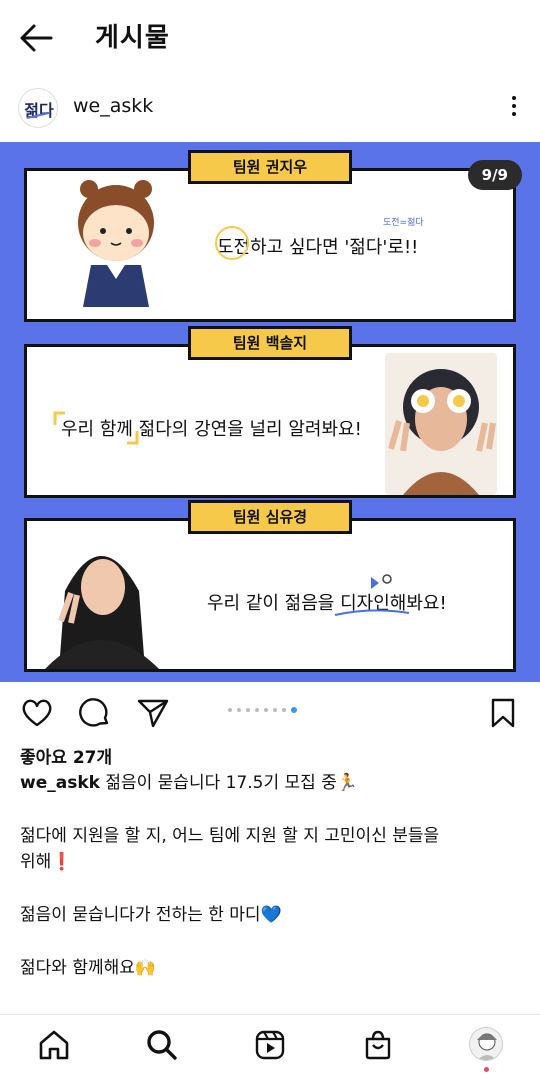 Image resolution: width=540 pixels, height=1076 pixels. I want to click on account-avatar: 젊다, so click(38, 108).